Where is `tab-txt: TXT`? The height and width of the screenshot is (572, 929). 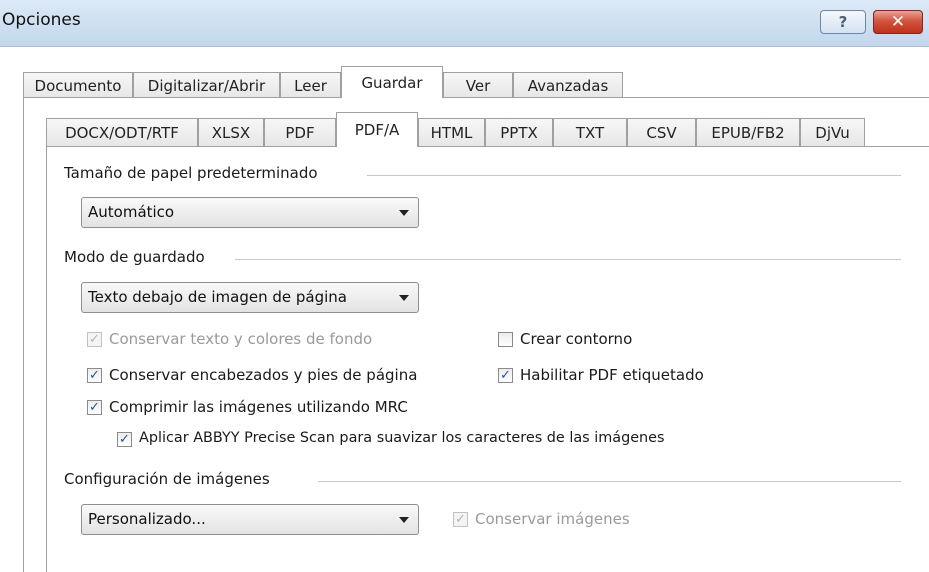 tab-txt: TXT is located at coordinates (590, 132).